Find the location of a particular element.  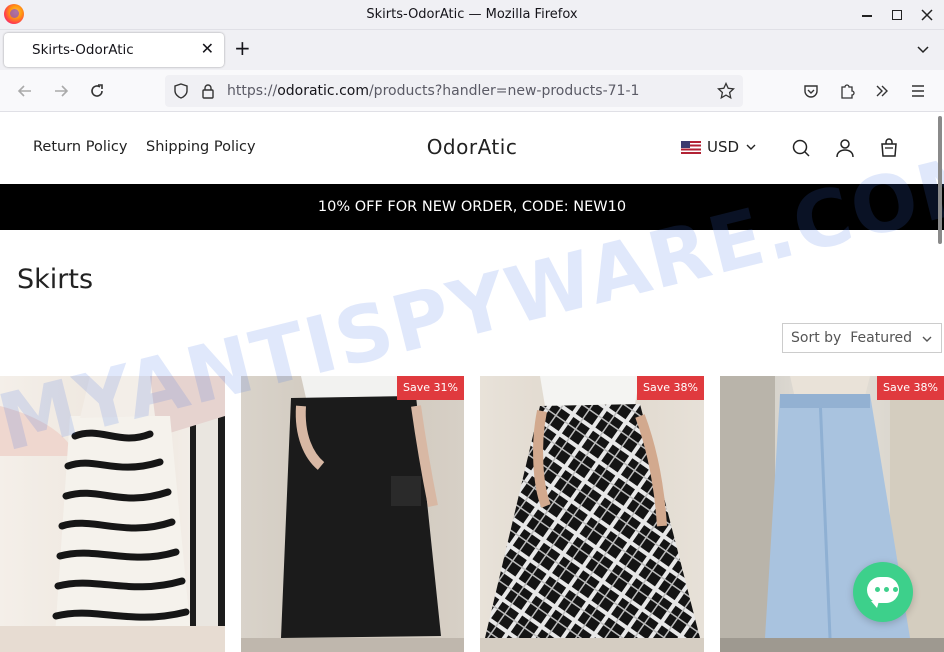

url-host: odoratic.com is located at coordinates (323, 91).